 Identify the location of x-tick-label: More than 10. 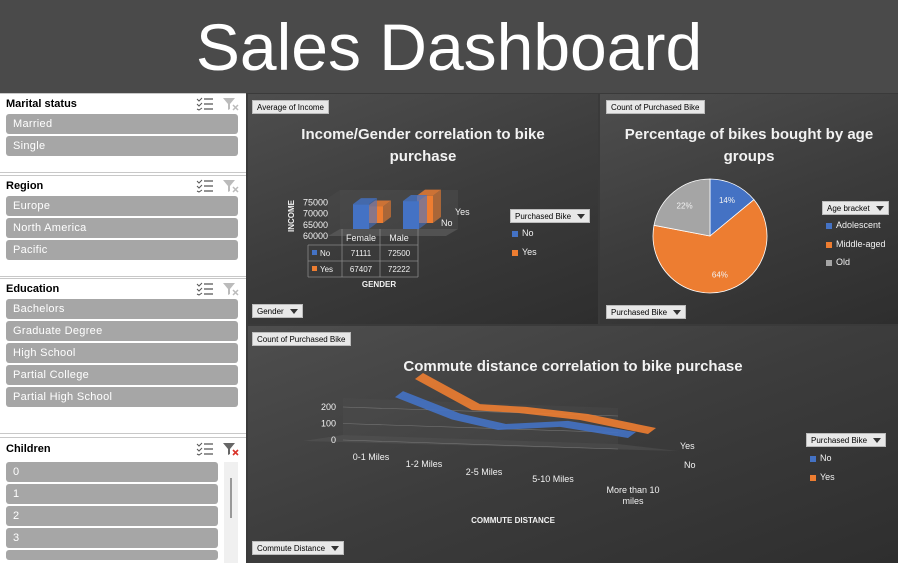
(632, 490).